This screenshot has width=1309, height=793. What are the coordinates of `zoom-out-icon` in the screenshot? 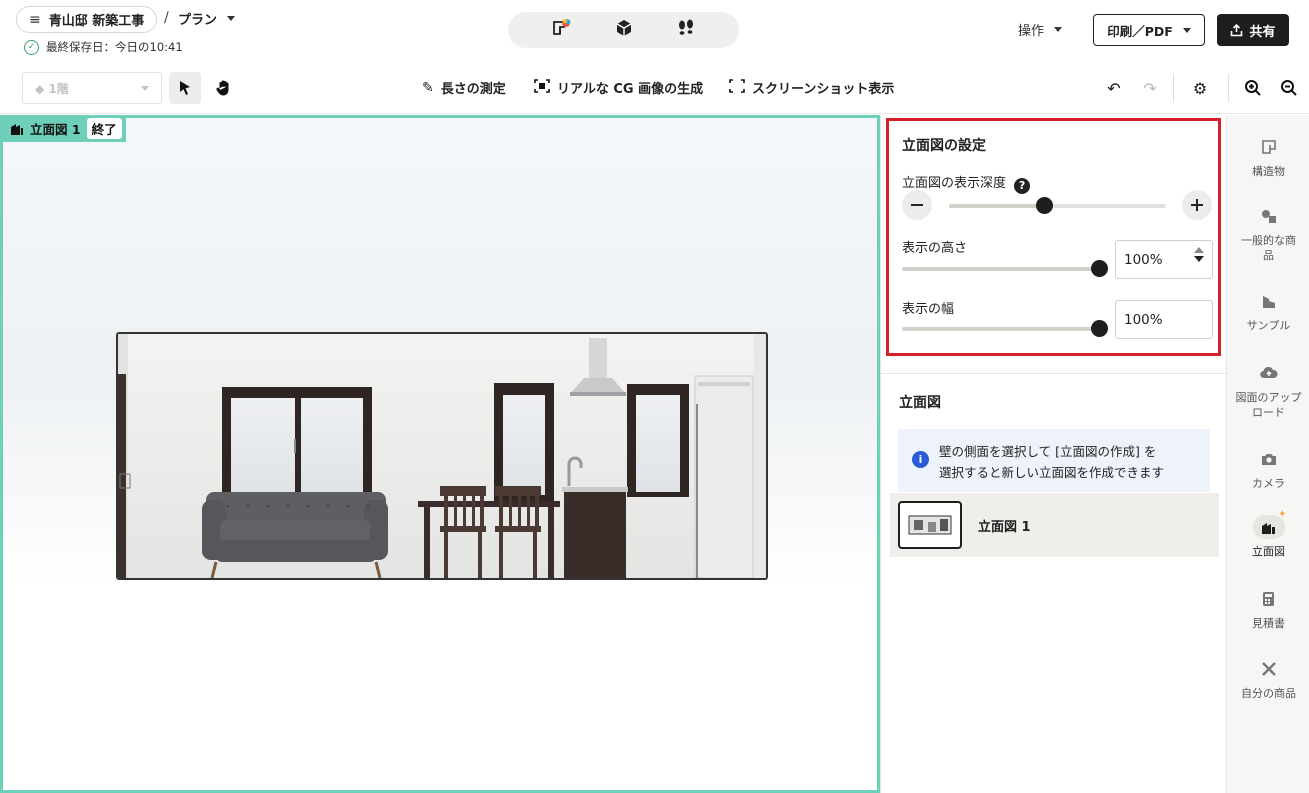 It's located at (1289, 88).